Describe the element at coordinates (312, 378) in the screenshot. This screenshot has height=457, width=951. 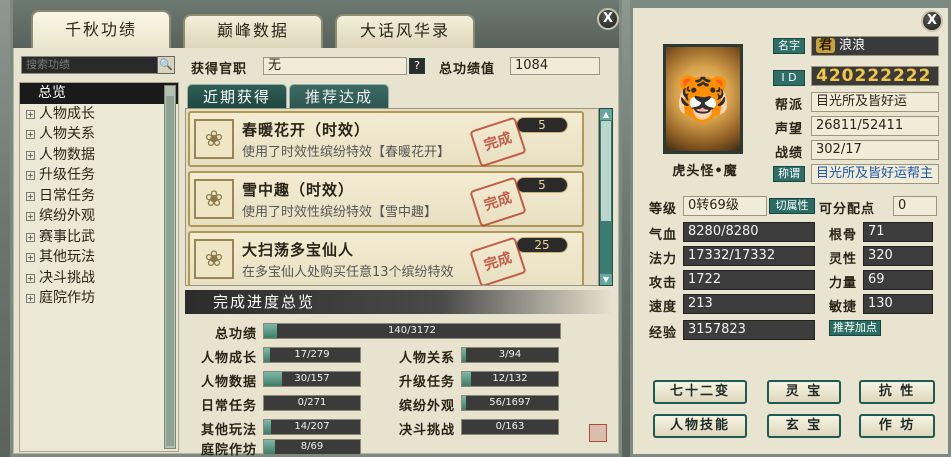
I see `progress-text: 30/157` at that location.